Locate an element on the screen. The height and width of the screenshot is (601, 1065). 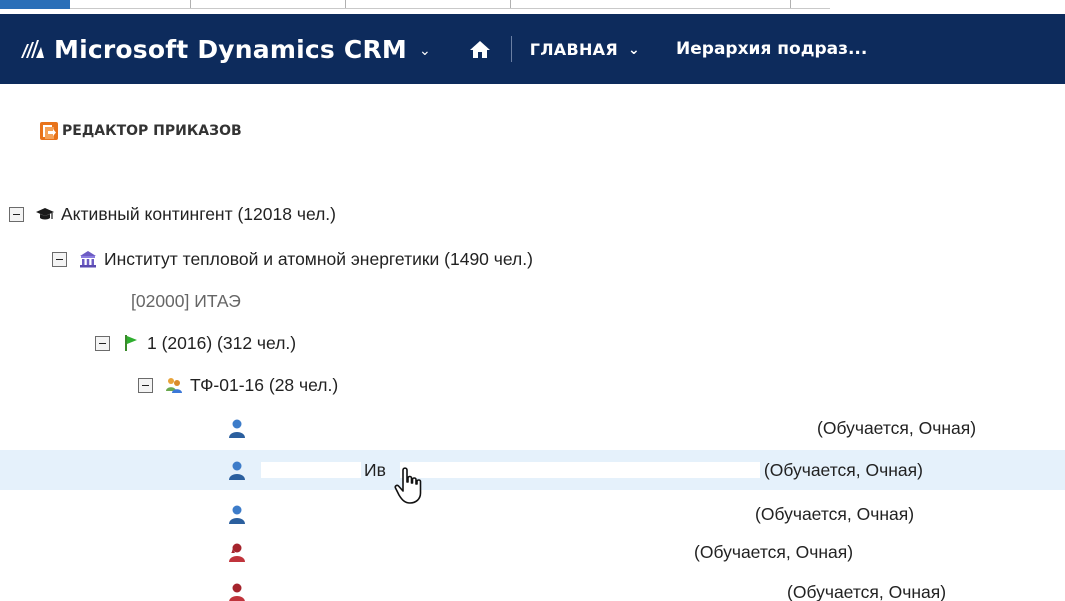
institute-code-row: [02000] ИТАЭ is located at coordinates (532, 301).